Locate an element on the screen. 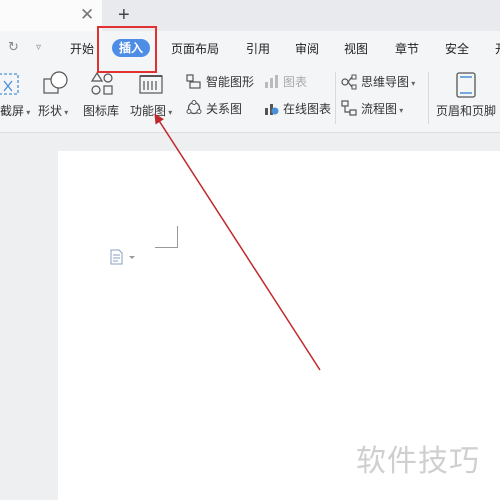  watermark-text: 软件技巧 is located at coordinates (418, 461).